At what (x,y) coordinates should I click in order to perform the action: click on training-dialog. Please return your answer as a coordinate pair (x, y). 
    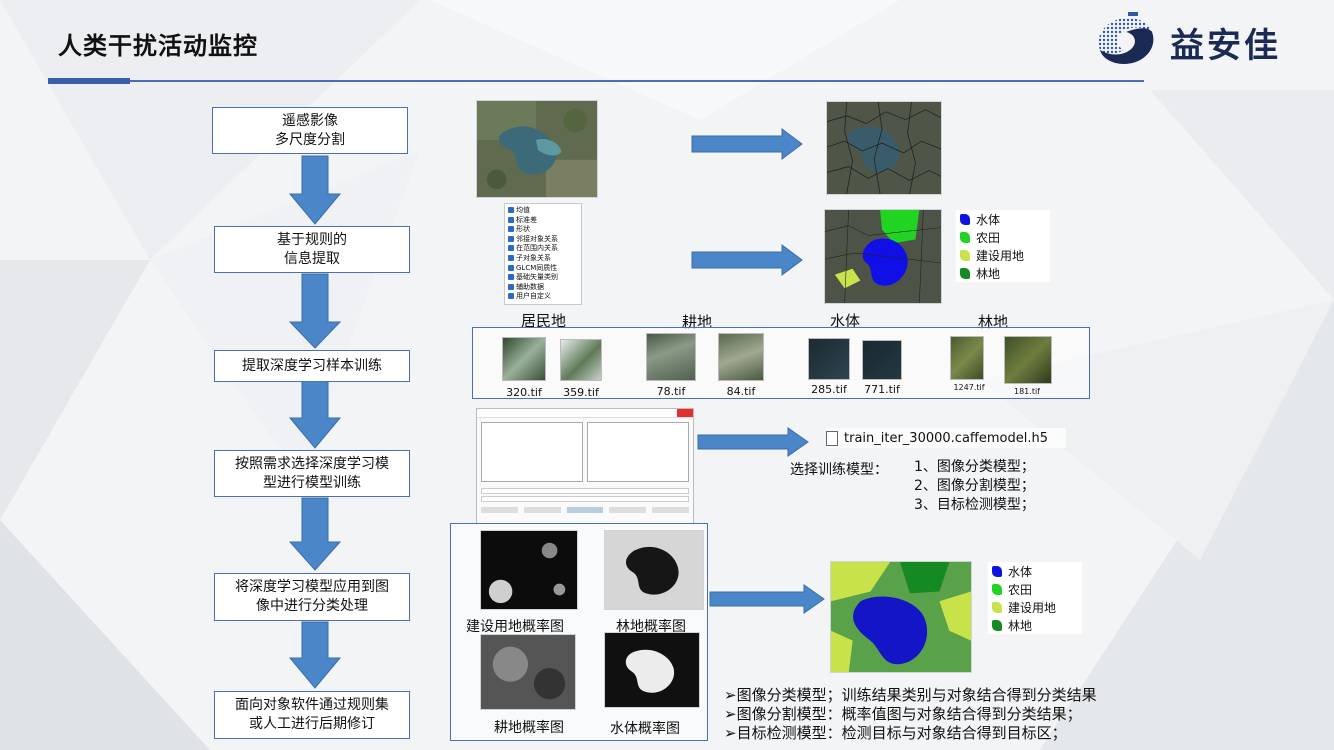
    Looking at the image, I should click on (585, 466).